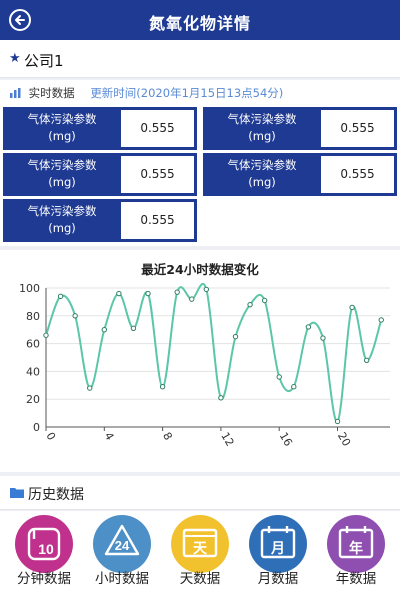  I want to click on x-tick-label: 16, so click(286, 439).